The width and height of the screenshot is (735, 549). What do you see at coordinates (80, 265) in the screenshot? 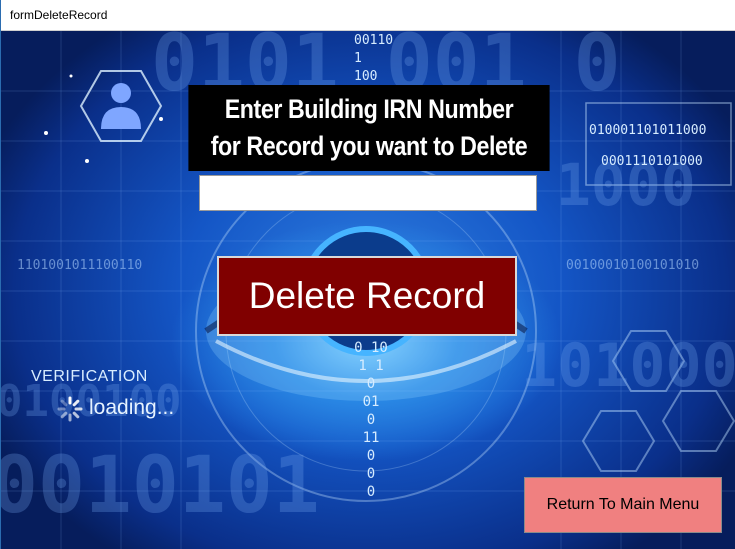
I see `bg-binary-left-row: 1101001011100110` at bounding box center [80, 265].